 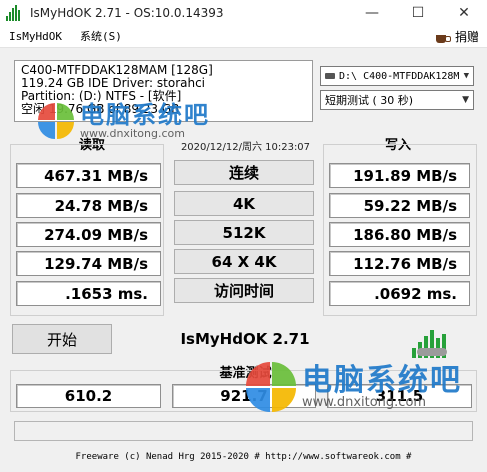 I want to click on status-bar, so click(x=243, y=431).